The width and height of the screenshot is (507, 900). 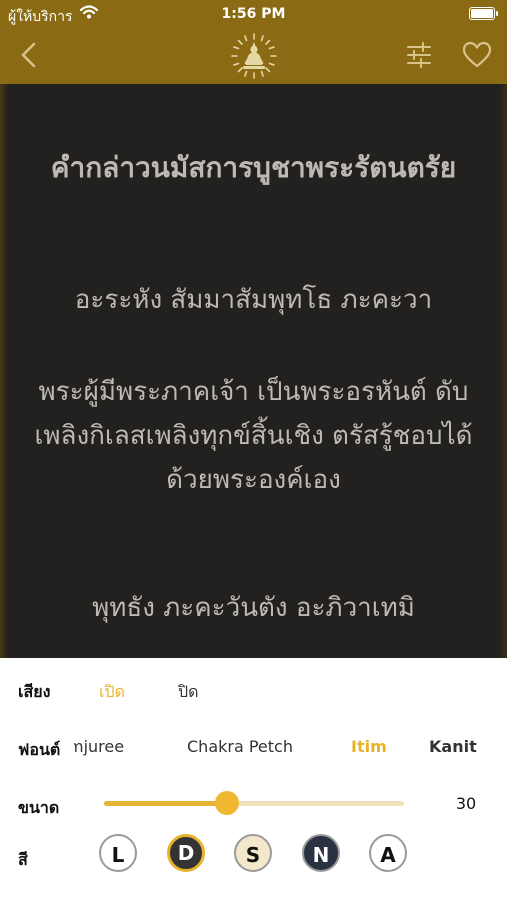 What do you see at coordinates (23, 859) in the screenshot?
I see `color-label: สี` at bounding box center [23, 859].